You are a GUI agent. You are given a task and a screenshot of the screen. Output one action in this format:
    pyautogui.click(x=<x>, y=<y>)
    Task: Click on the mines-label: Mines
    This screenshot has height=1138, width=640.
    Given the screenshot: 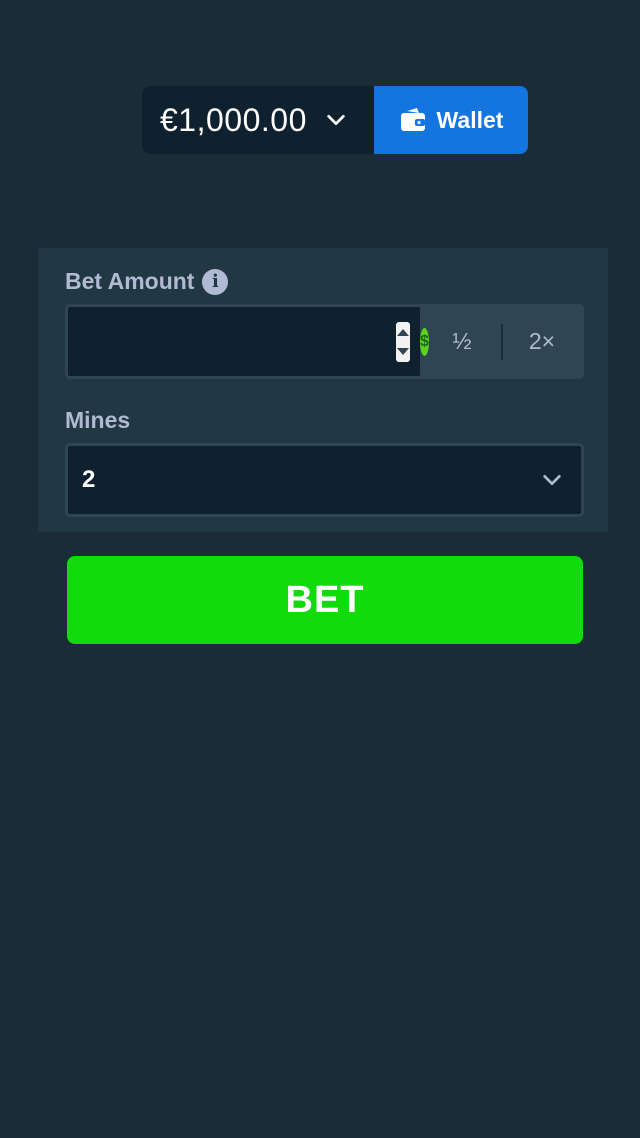 What is the action you would take?
    pyautogui.click(x=98, y=420)
    